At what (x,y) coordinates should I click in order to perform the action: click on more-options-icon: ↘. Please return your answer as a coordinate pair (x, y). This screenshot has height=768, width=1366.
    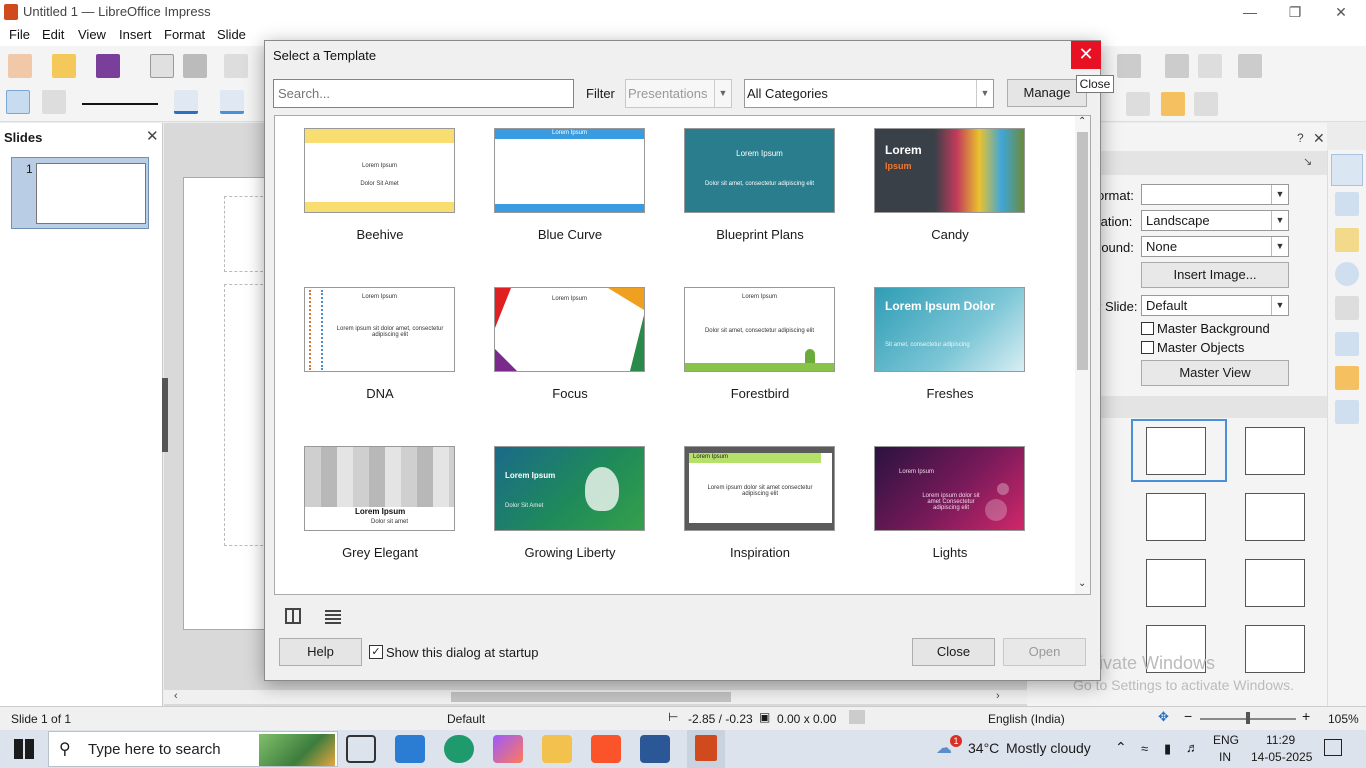
    Looking at the image, I should click on (1307, 161).